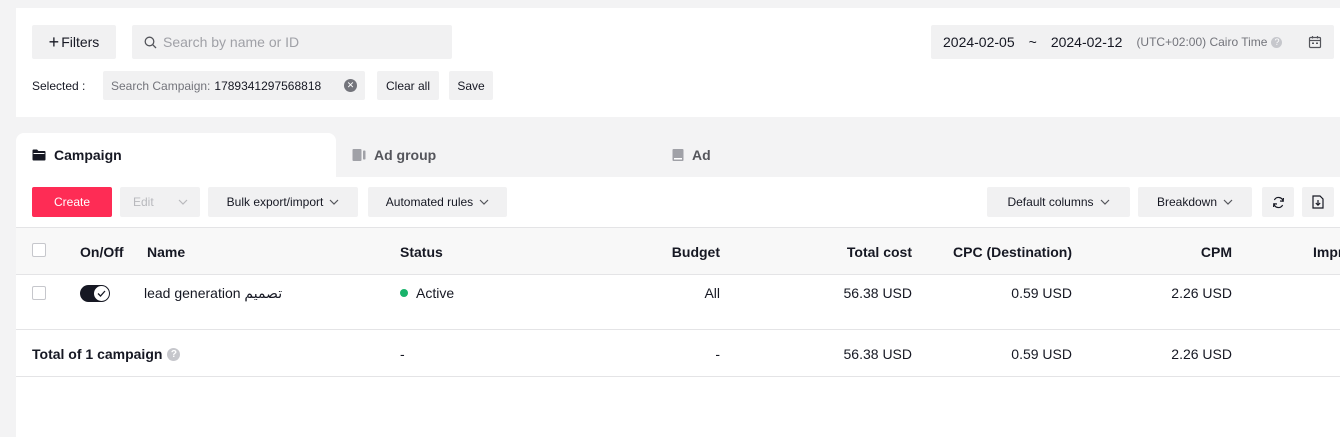 Image resolution: width=1340 pixels, height=437 pixels. Describe the element at coordinates (143, 202) in the screenshot. I see `edit-label: Edit` at that location.